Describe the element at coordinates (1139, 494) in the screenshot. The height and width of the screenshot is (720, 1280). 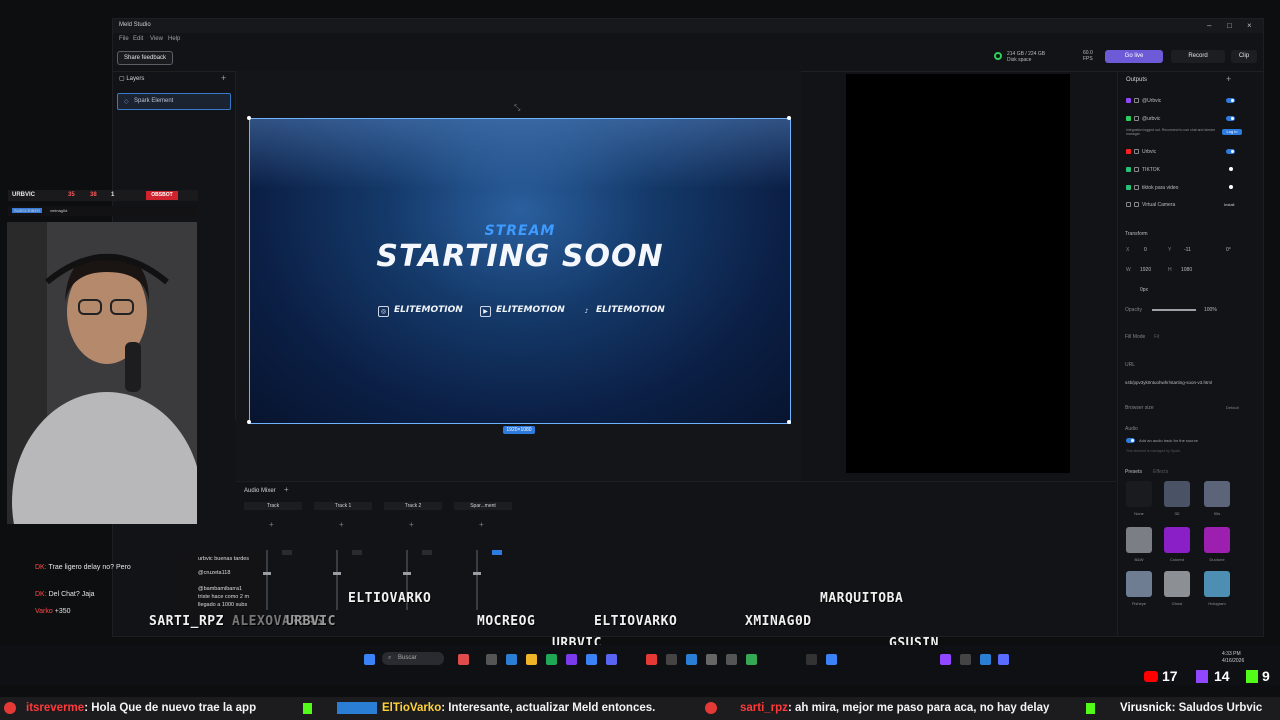
I see `preset-none` at that location.